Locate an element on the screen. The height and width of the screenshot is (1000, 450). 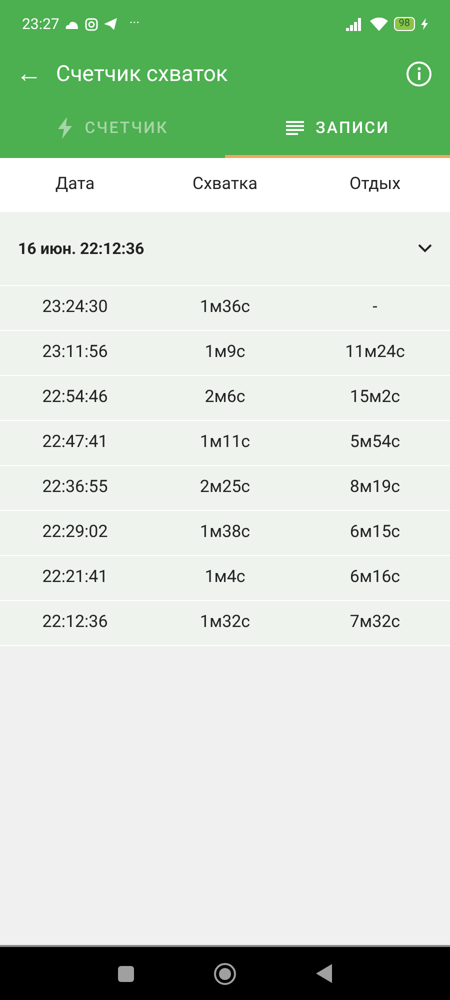
cloud-icon is located at coordinates (72, 24).